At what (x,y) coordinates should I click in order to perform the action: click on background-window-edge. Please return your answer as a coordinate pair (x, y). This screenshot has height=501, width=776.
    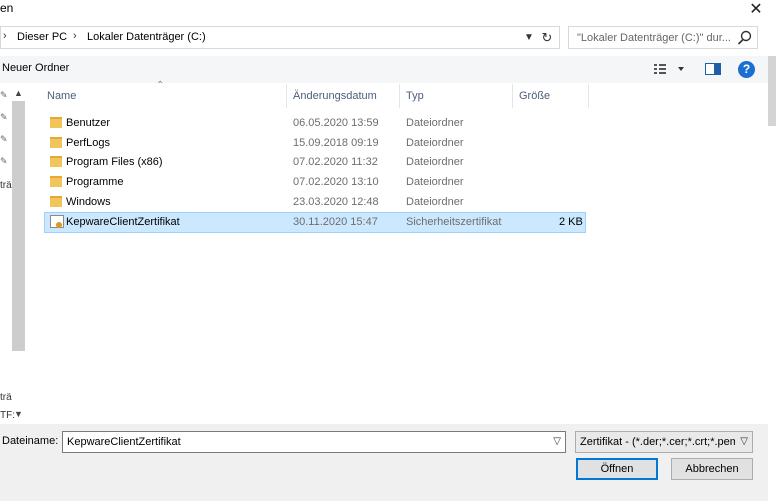
    Looking at the image, I should click on (772, 91).